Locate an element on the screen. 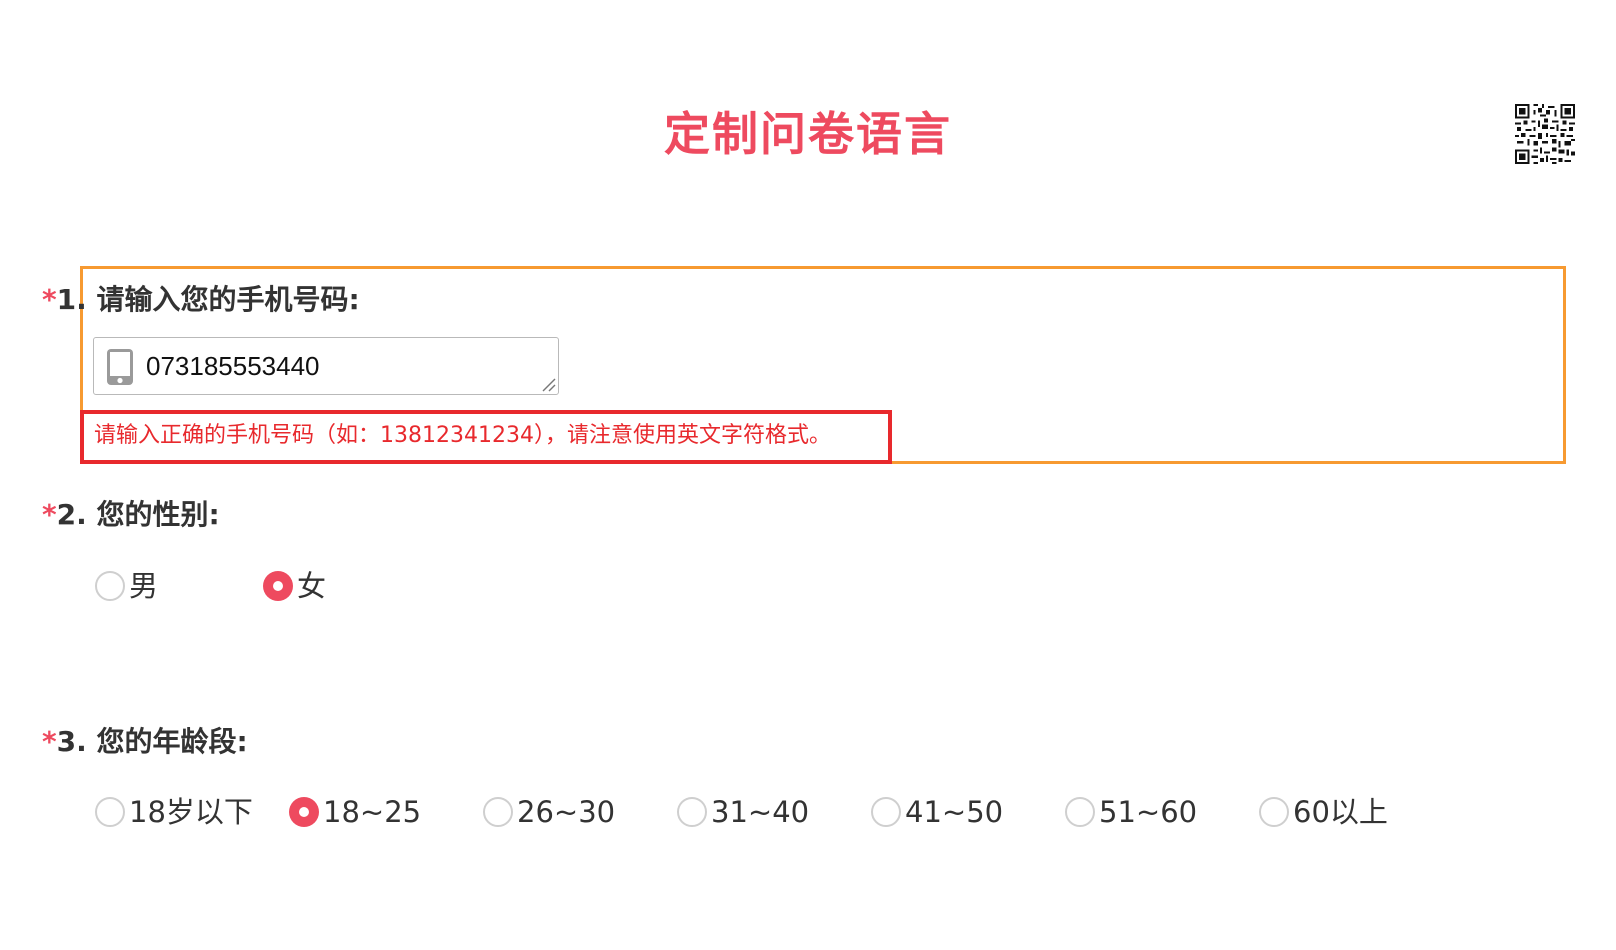  age-option-41-50: 41~50 is located at coordinates (937, 812).